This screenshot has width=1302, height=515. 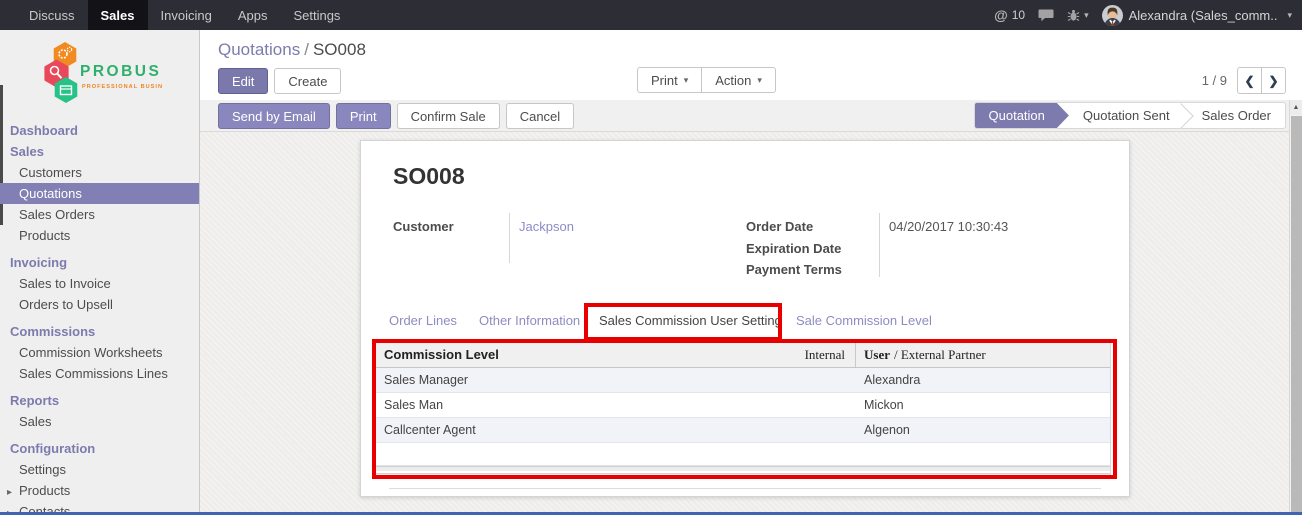 I want to click on internal-header: Internal, so click(x=824, y=354).